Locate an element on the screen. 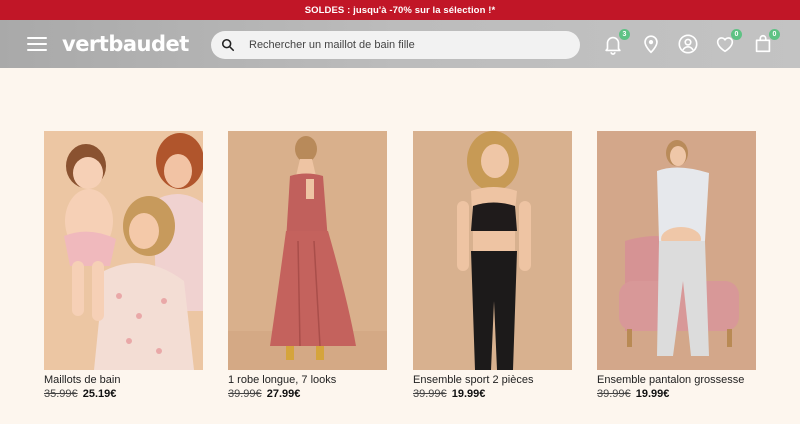 This screenshot has height=424, width=800. user-icon is located at coordinates (688, 44).